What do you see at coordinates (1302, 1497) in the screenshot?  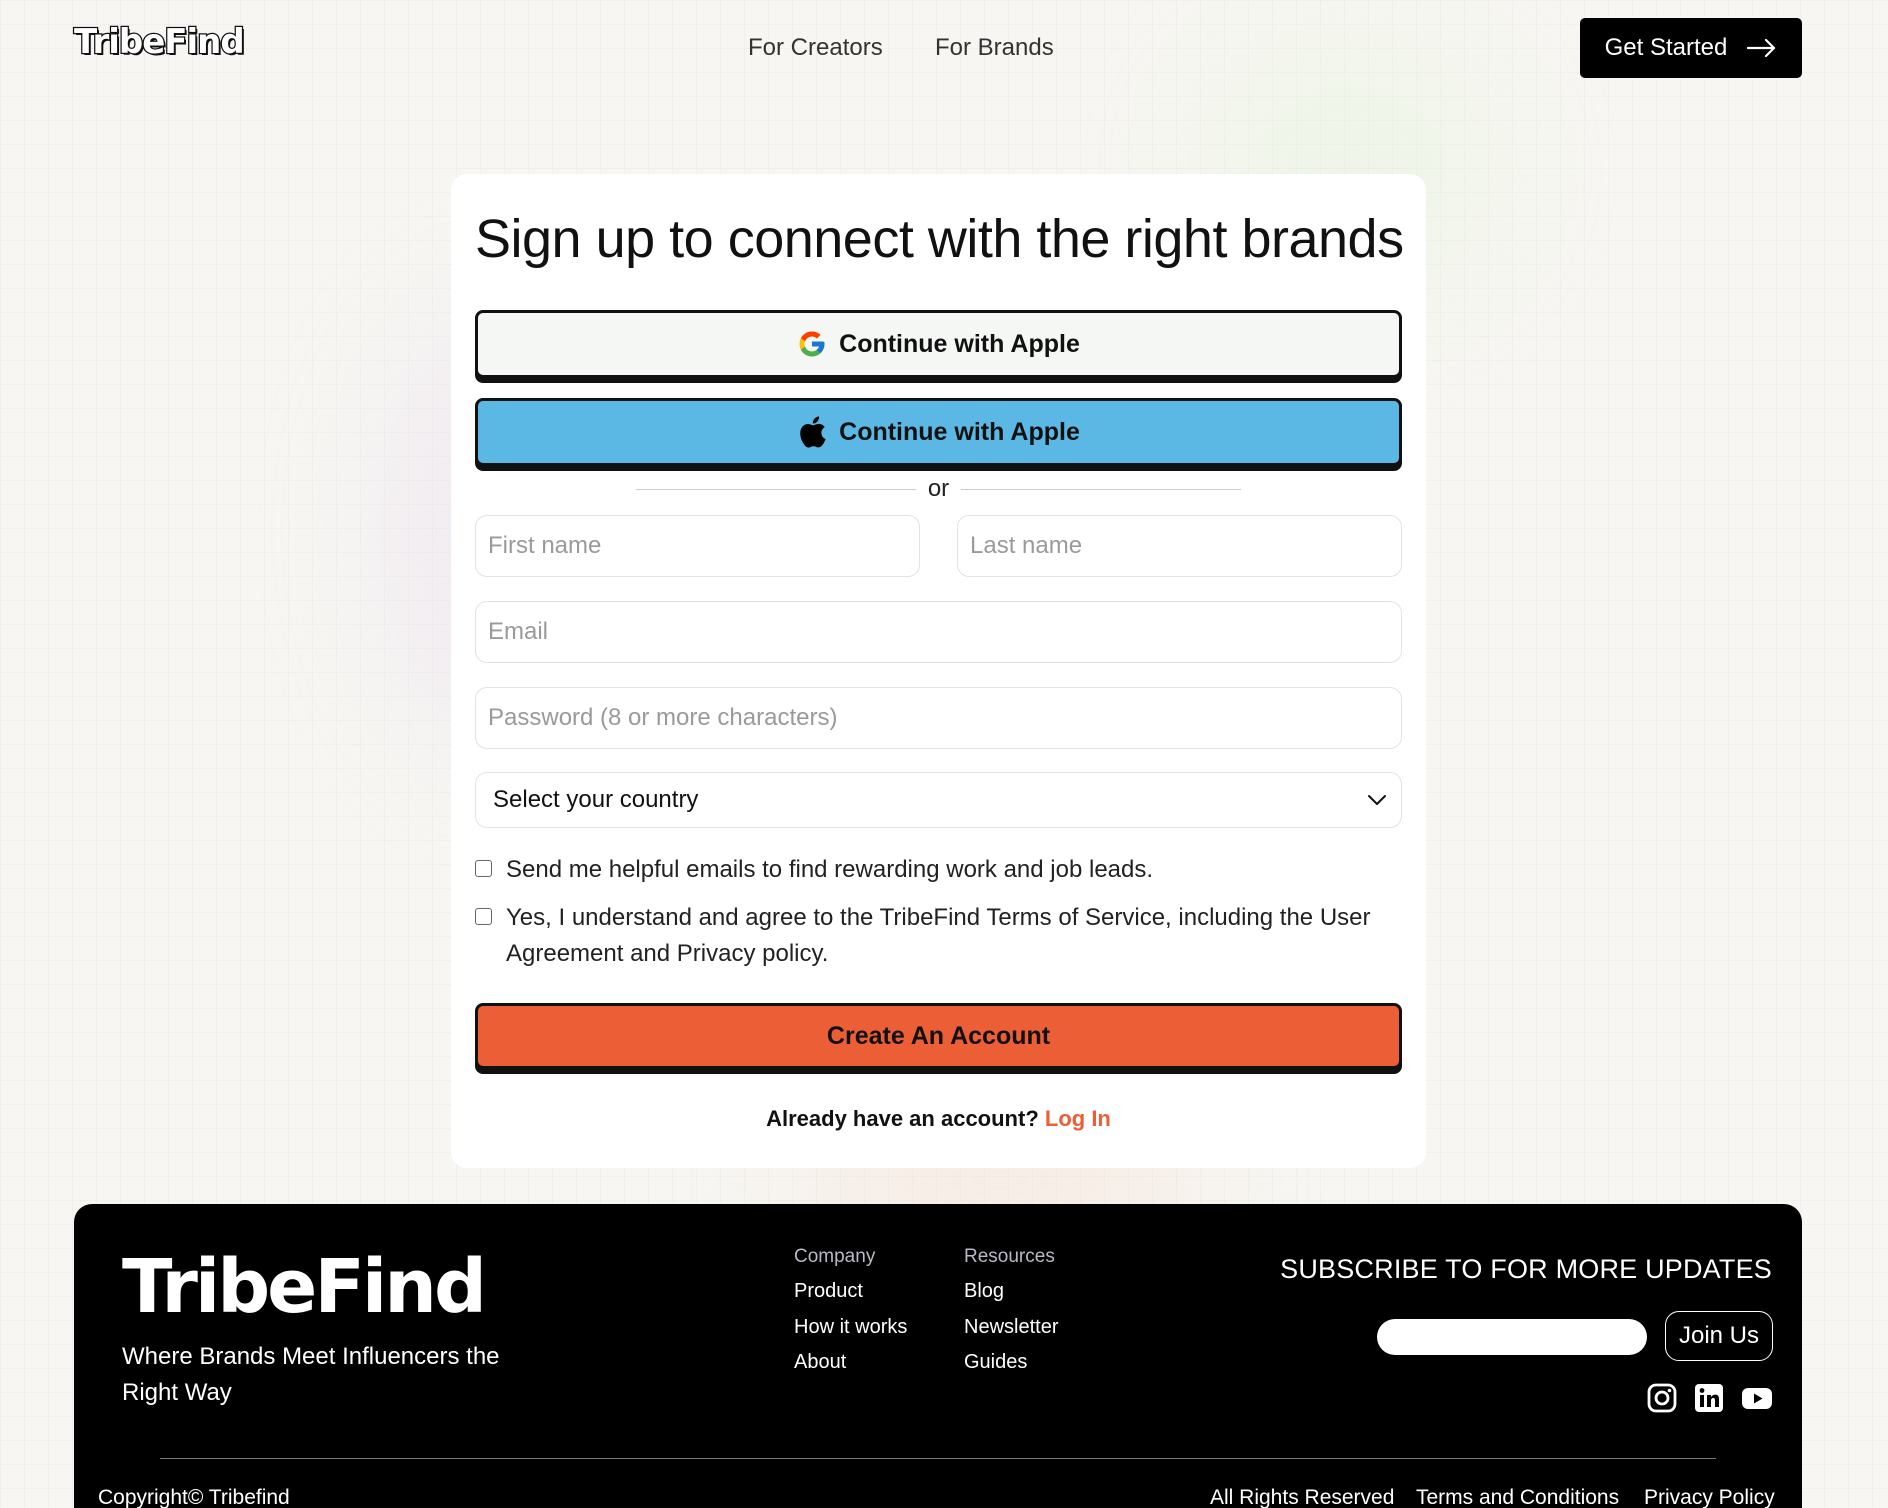 I see `rights-text: All Rights Reserved` at bounding box center [1302, 1497].